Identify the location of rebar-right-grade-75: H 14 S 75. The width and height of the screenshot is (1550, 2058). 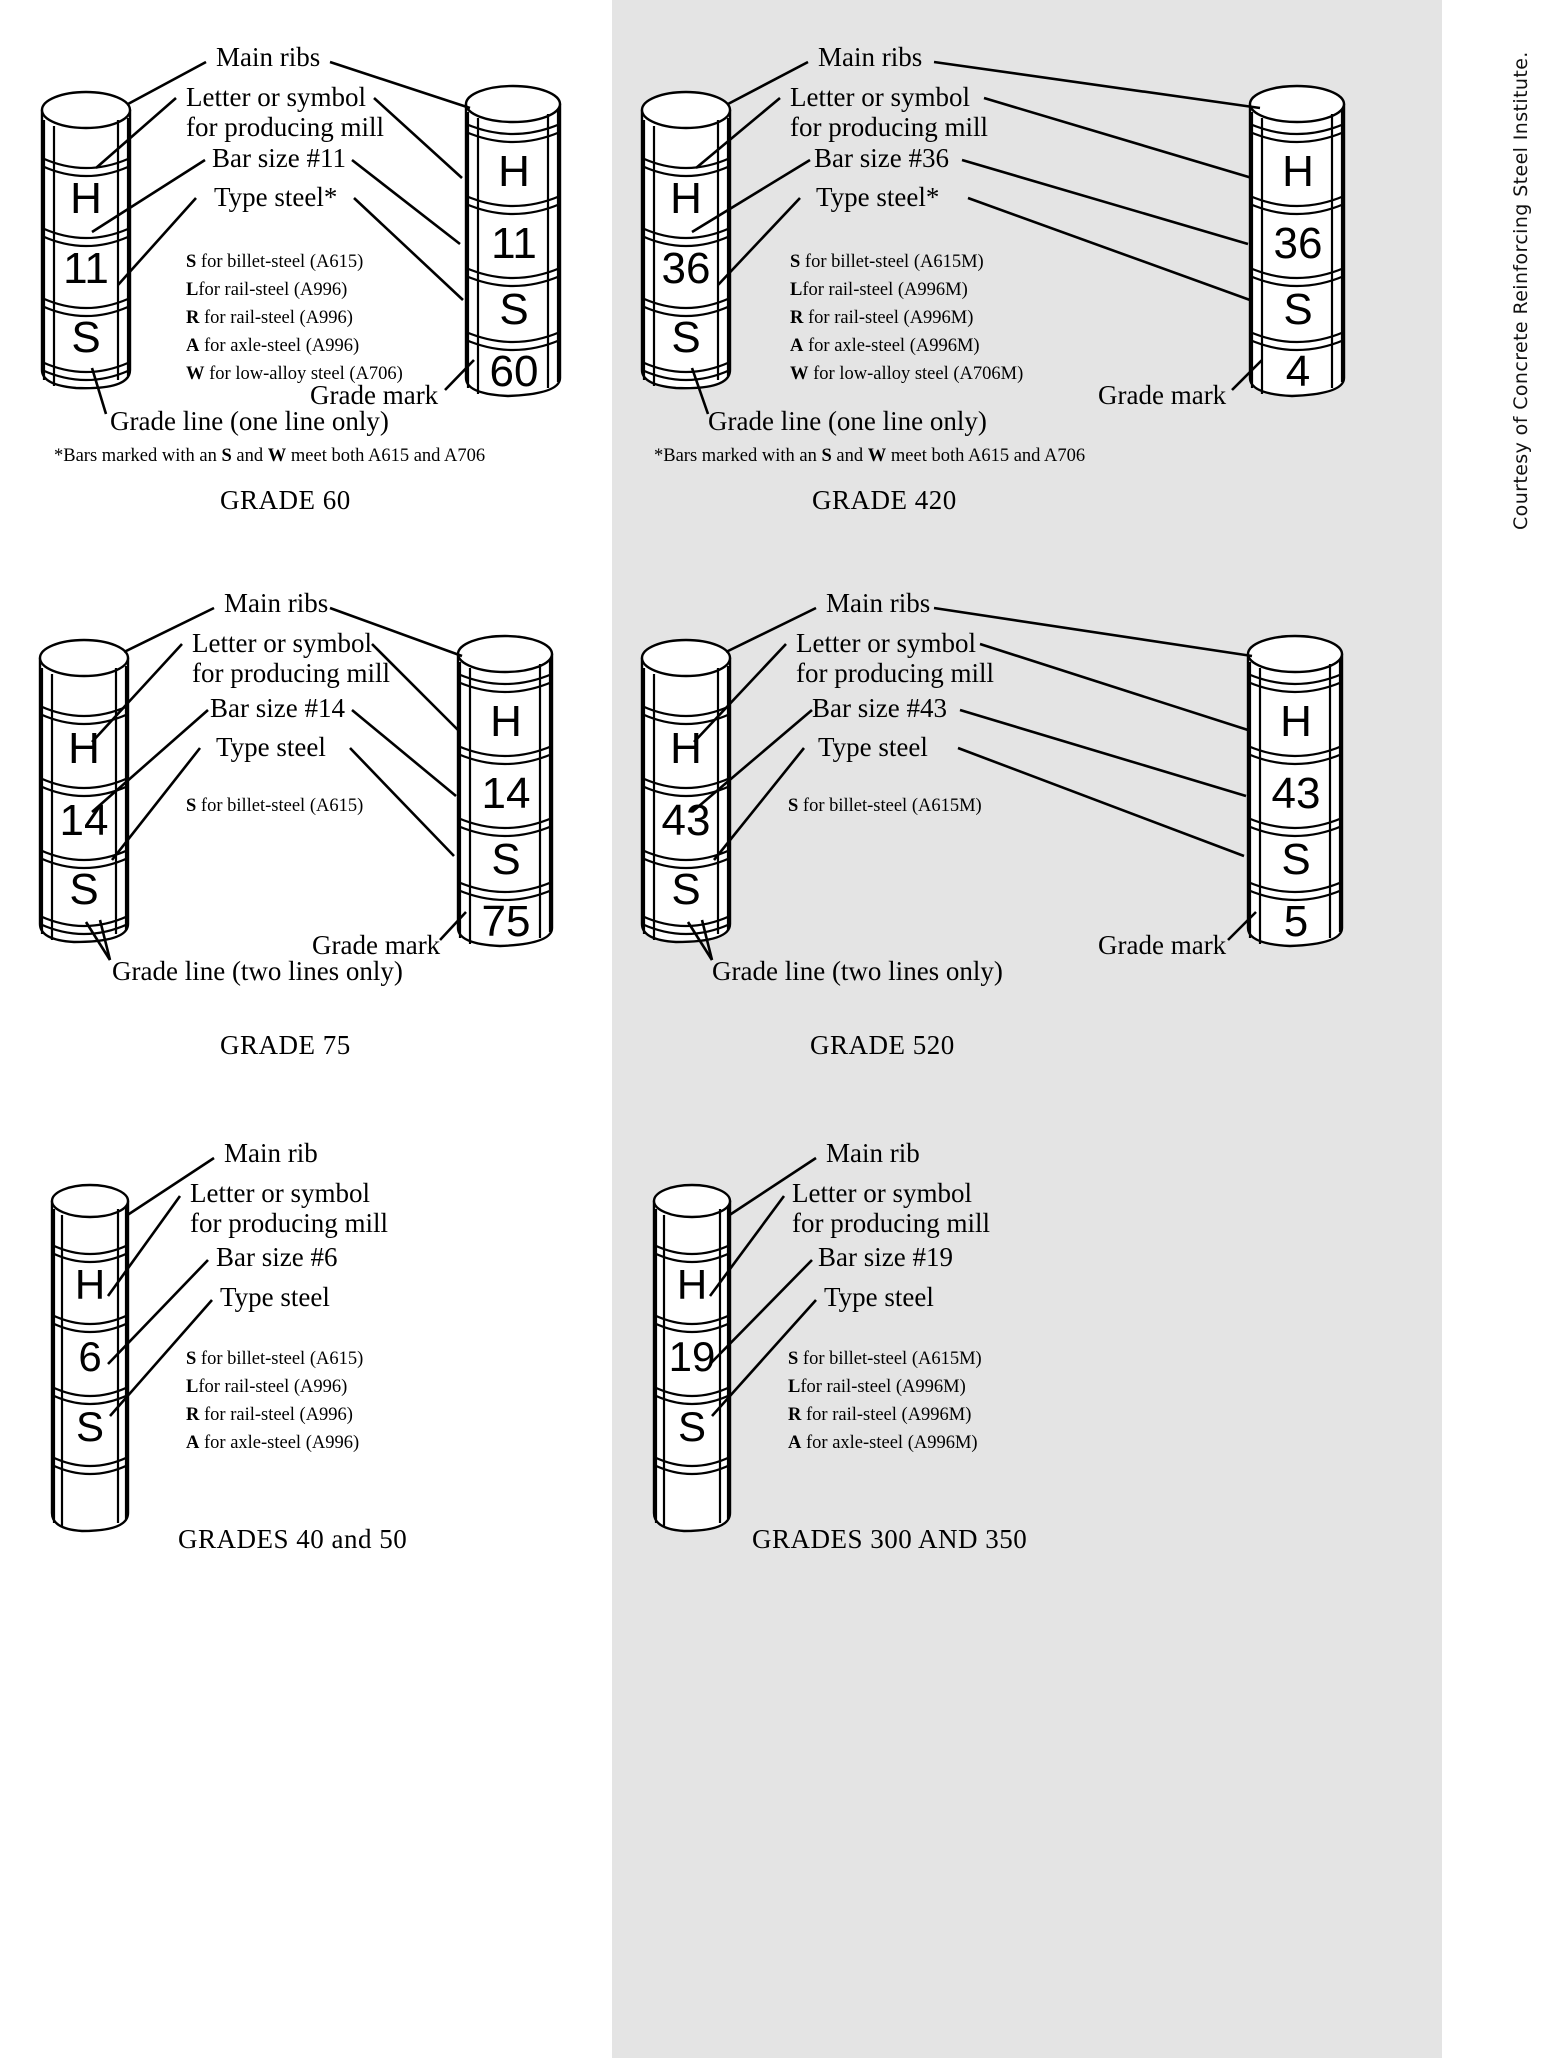
(510, 793).